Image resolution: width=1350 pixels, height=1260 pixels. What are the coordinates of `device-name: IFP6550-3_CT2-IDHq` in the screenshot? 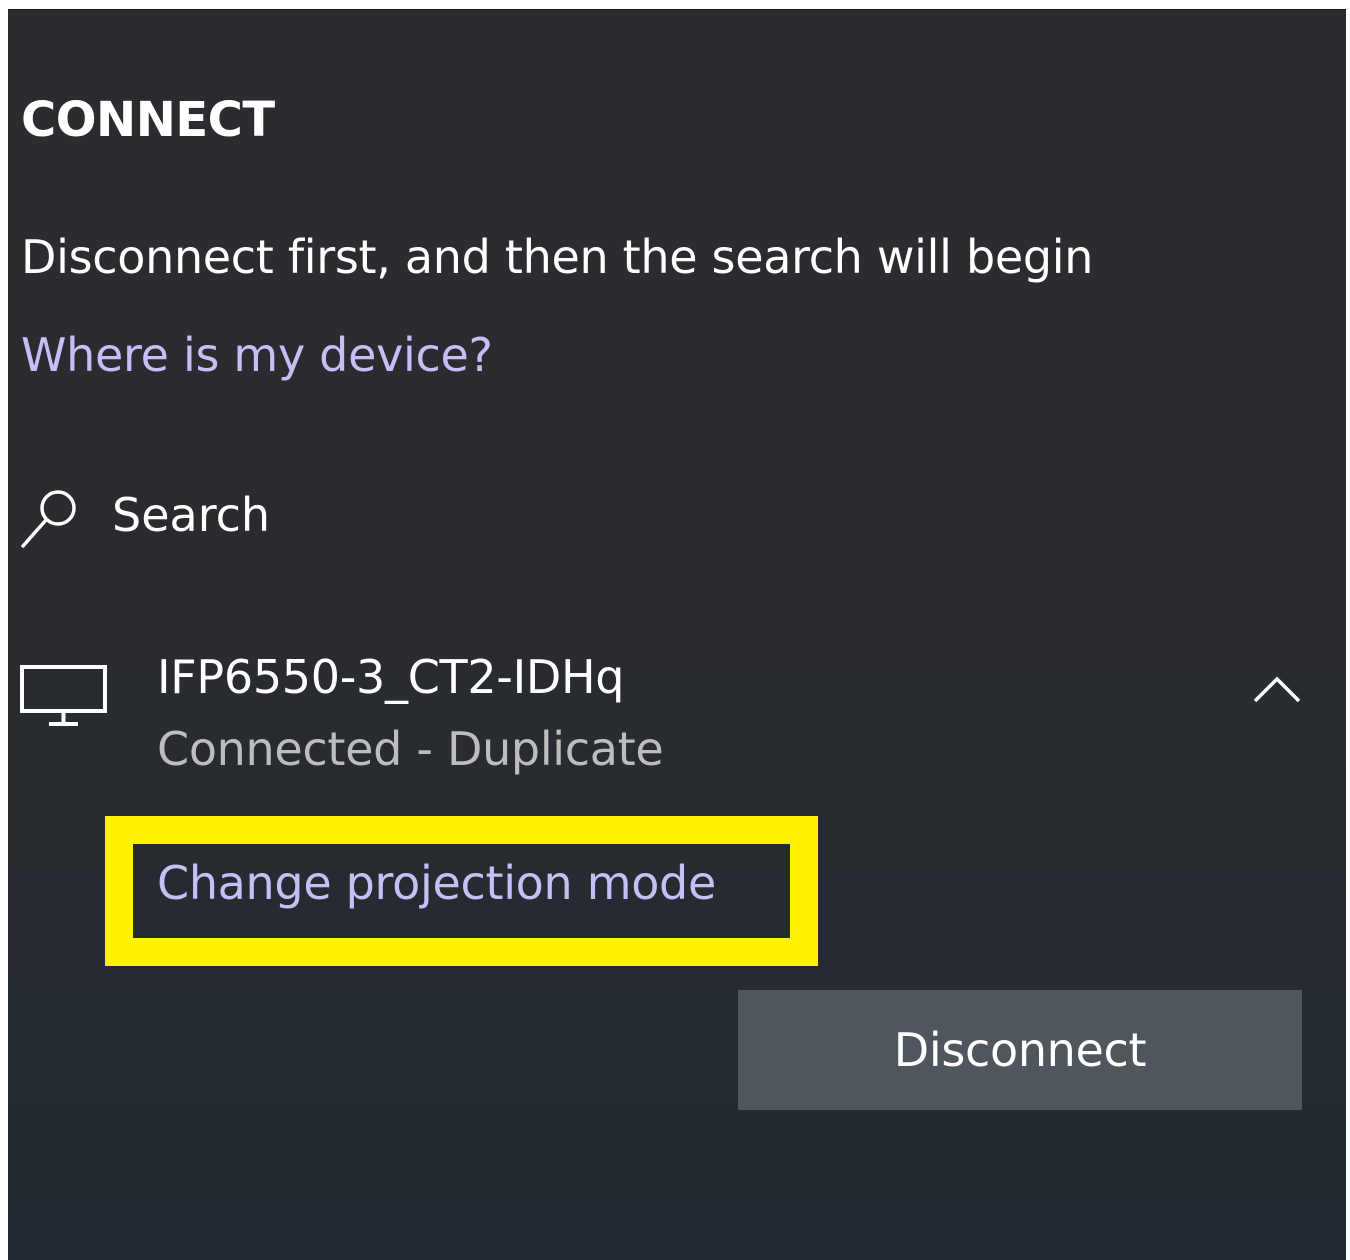 It's located at (391, 677).